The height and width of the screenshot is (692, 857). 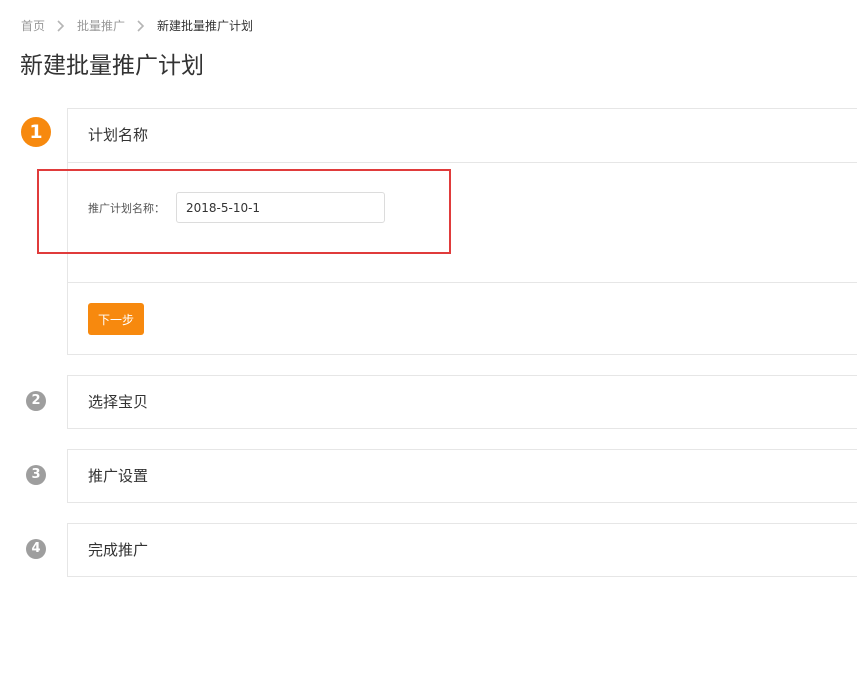 What do you see at coordinates (33, 26) in the screenshot?
I see `breadcrumb-home-link: 首页` at bounding box center [33, 26].